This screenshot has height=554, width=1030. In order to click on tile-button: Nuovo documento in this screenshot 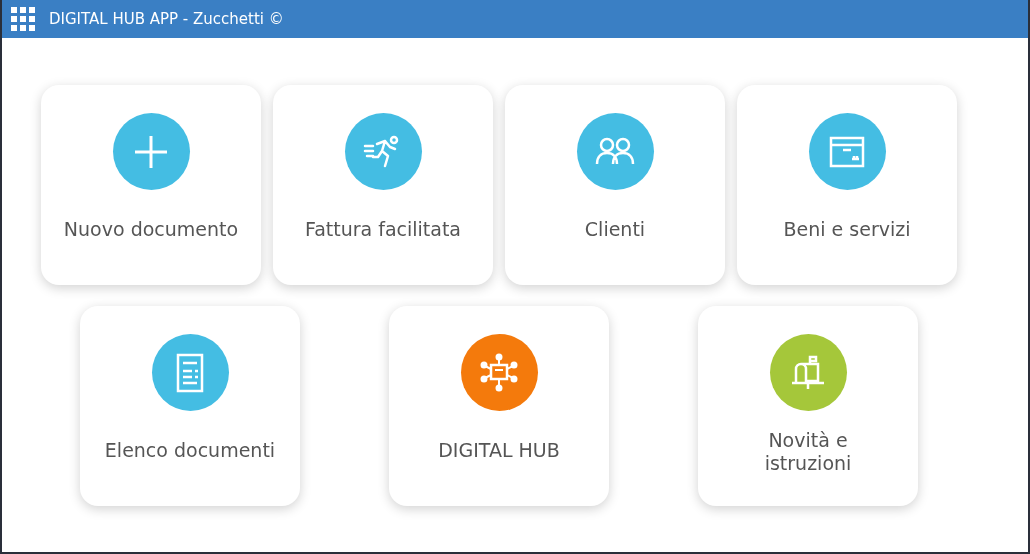, I will do `click(151, 185)`.